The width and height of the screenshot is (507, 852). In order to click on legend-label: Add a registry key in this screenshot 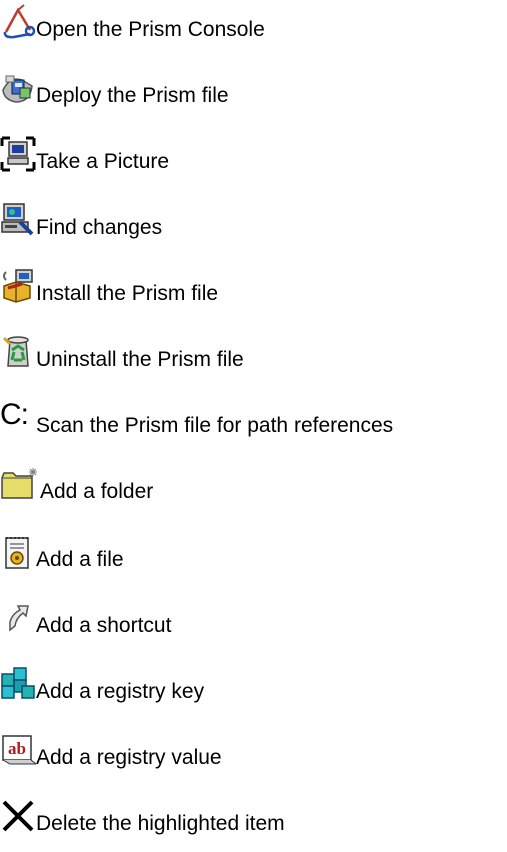, I will do `click(120, 691)`.